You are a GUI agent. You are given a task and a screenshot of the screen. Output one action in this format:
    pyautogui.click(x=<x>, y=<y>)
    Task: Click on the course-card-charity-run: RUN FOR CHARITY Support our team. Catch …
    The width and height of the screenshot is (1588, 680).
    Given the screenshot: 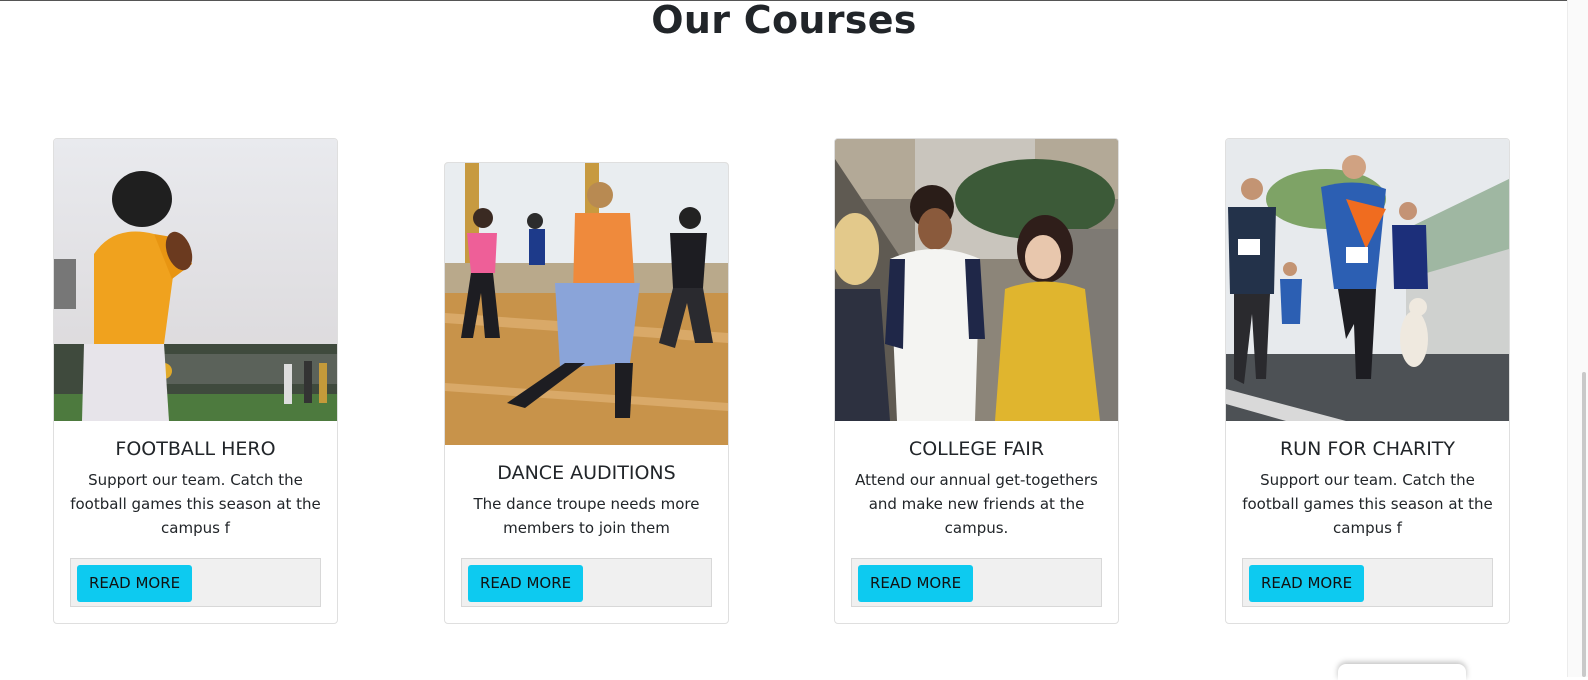 What is the action you would take?
    pyautogui.click(x=1367, y=381)
    